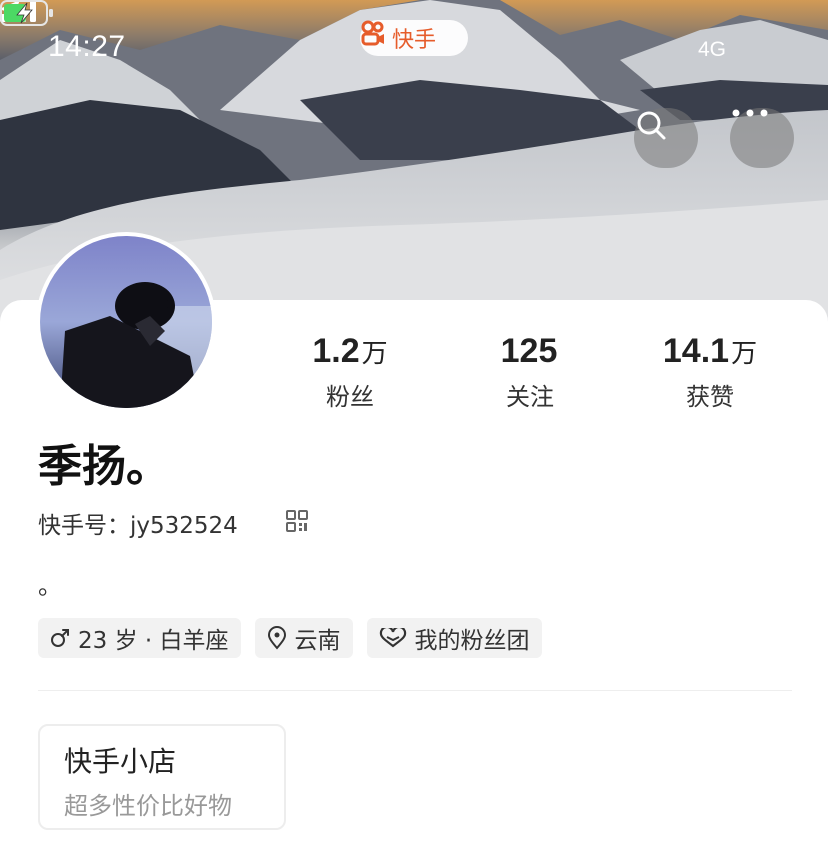 This screenshot has width=828, height=860. I want to click on shop-subtitle: 超多性价比好物, so click(148, 806).